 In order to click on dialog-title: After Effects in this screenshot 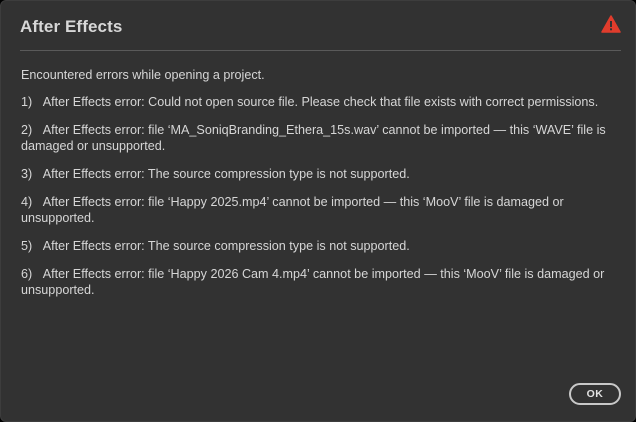, I will do `click(71, 26)`.